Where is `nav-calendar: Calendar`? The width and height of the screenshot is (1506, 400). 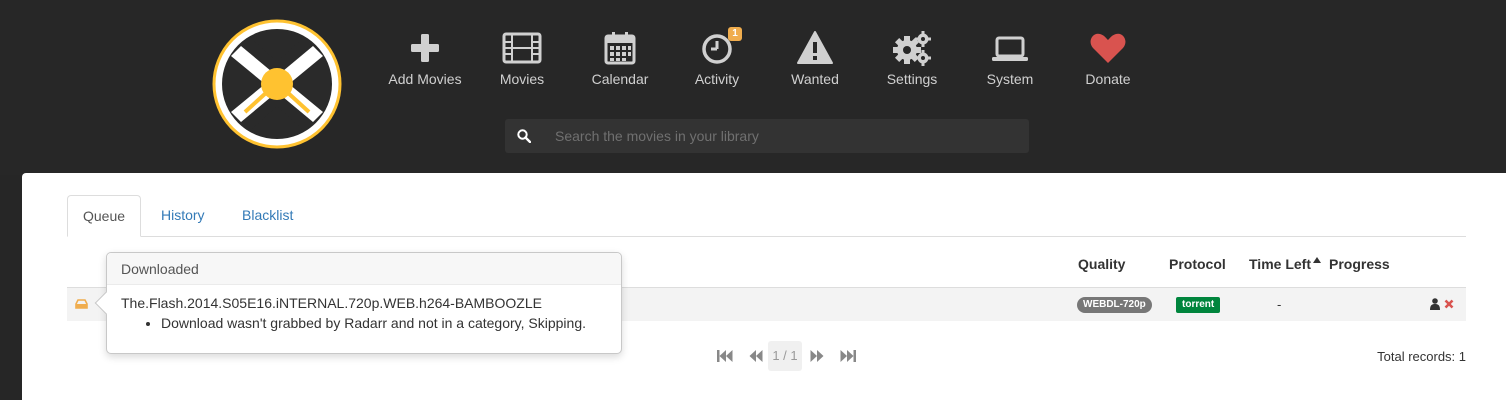
nav-calendar: Calendar is located at coordinates (620, 61).